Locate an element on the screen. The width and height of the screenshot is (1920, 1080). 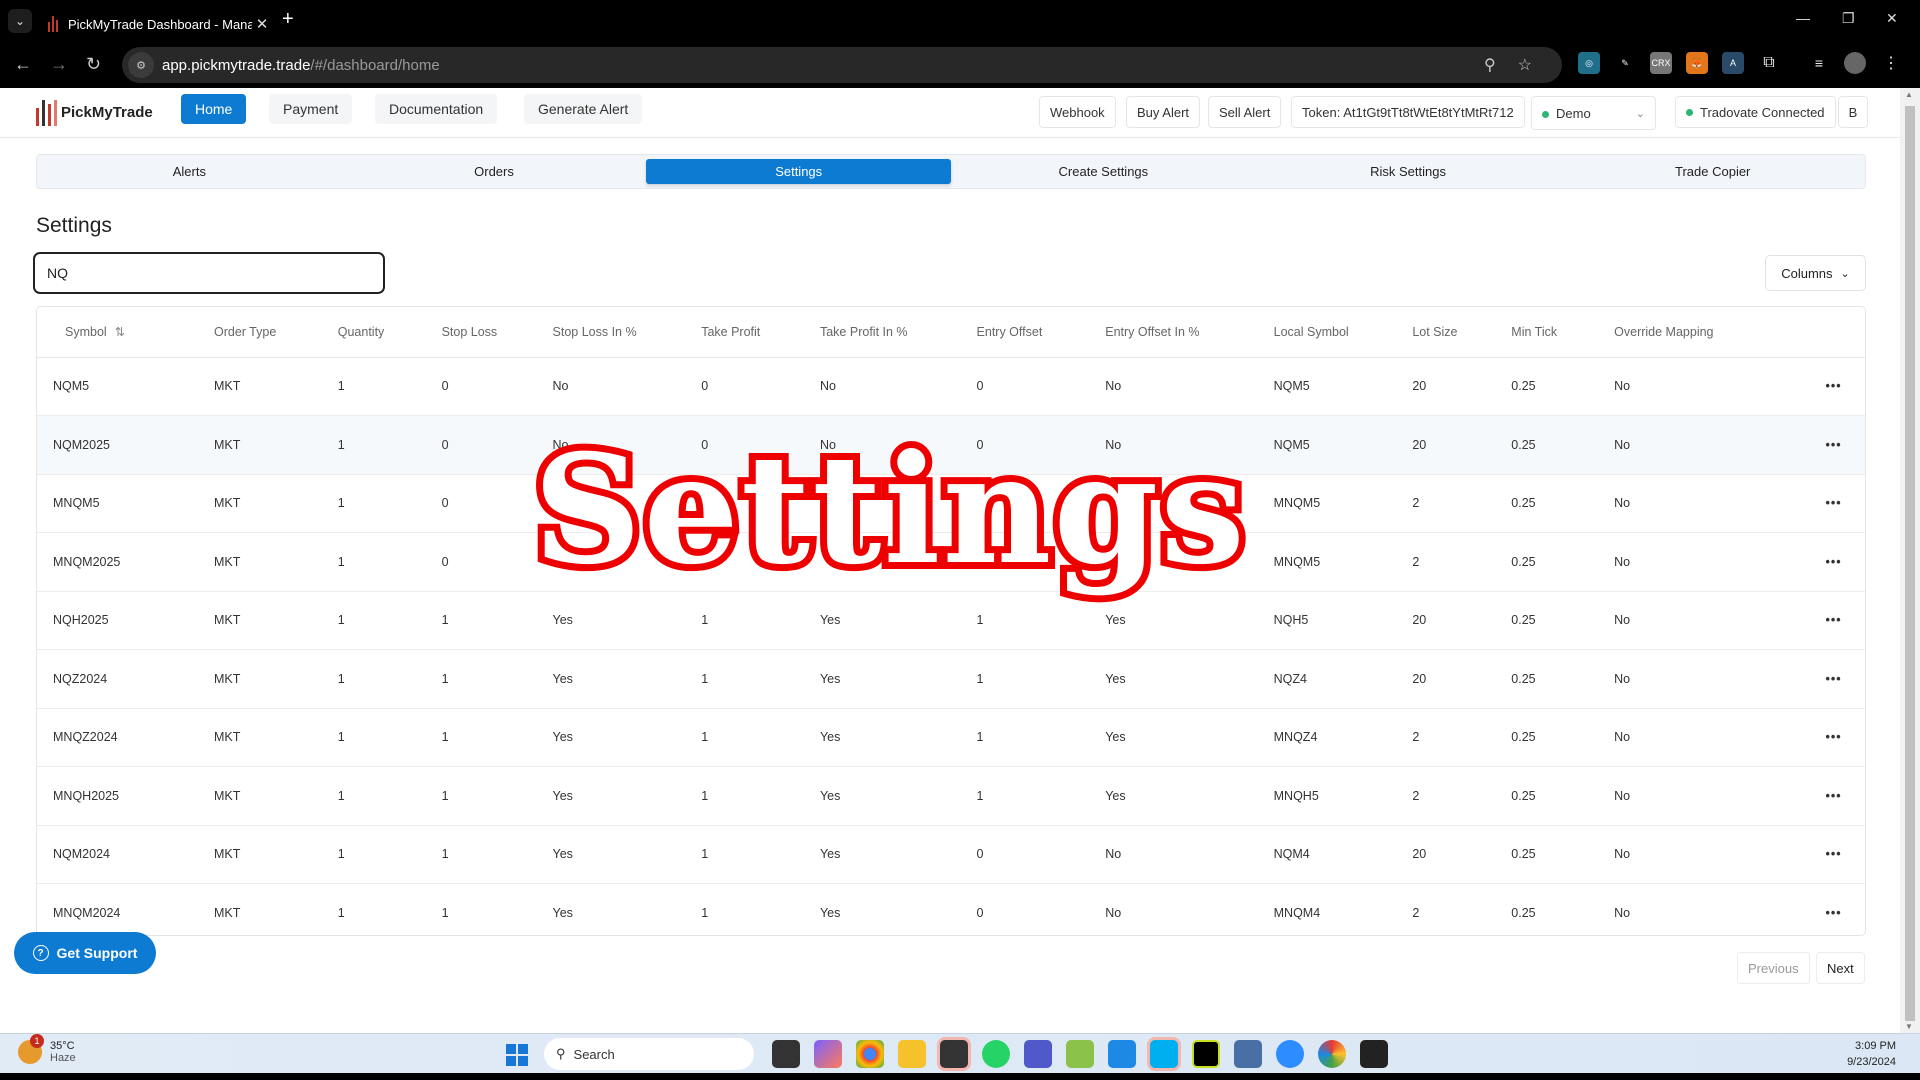
sort-icon: ⇅ is located at coordinates (120, 332).